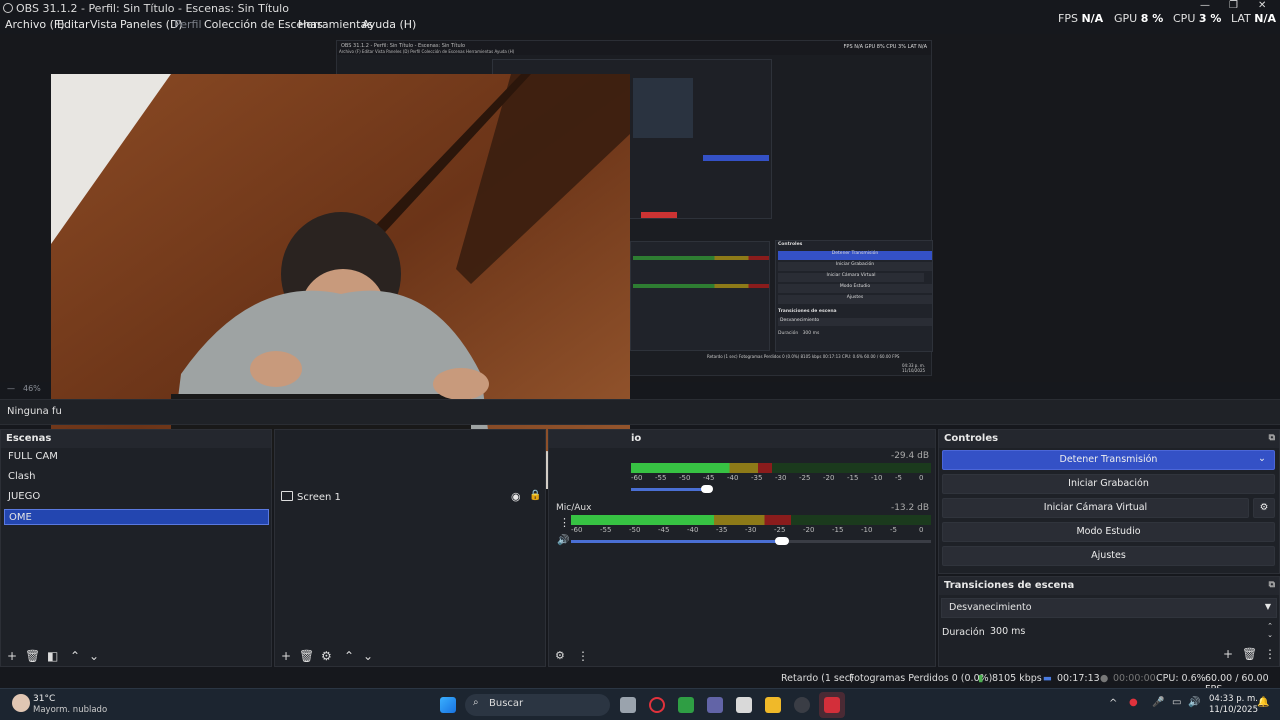 The image size is (1280, 720). What do you see at coordinates (1270, 631) in the screenshot?
I see `spin-arrows-icon: ⌃ ⌄` at bounding box center [1270, 631].